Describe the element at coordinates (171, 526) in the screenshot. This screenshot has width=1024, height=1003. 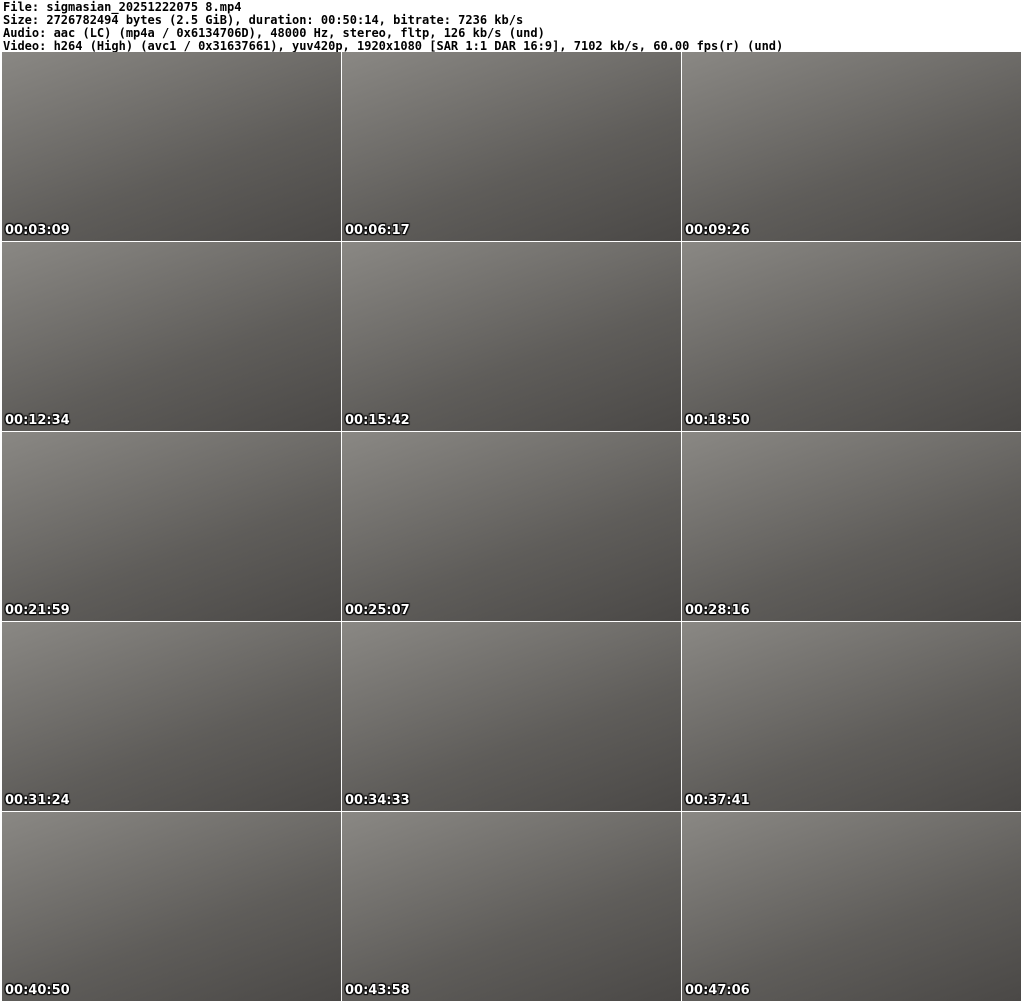
I see `video-frame-thumbnail: 00:21:59` at that location.